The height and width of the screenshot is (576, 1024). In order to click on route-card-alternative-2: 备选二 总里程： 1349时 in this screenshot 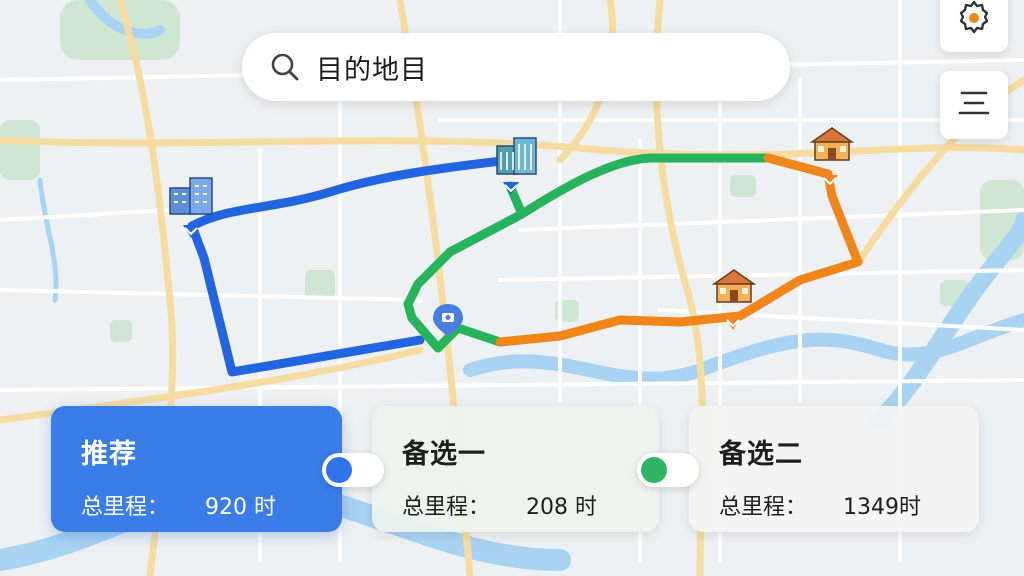, I will do `click(834, 469)`.